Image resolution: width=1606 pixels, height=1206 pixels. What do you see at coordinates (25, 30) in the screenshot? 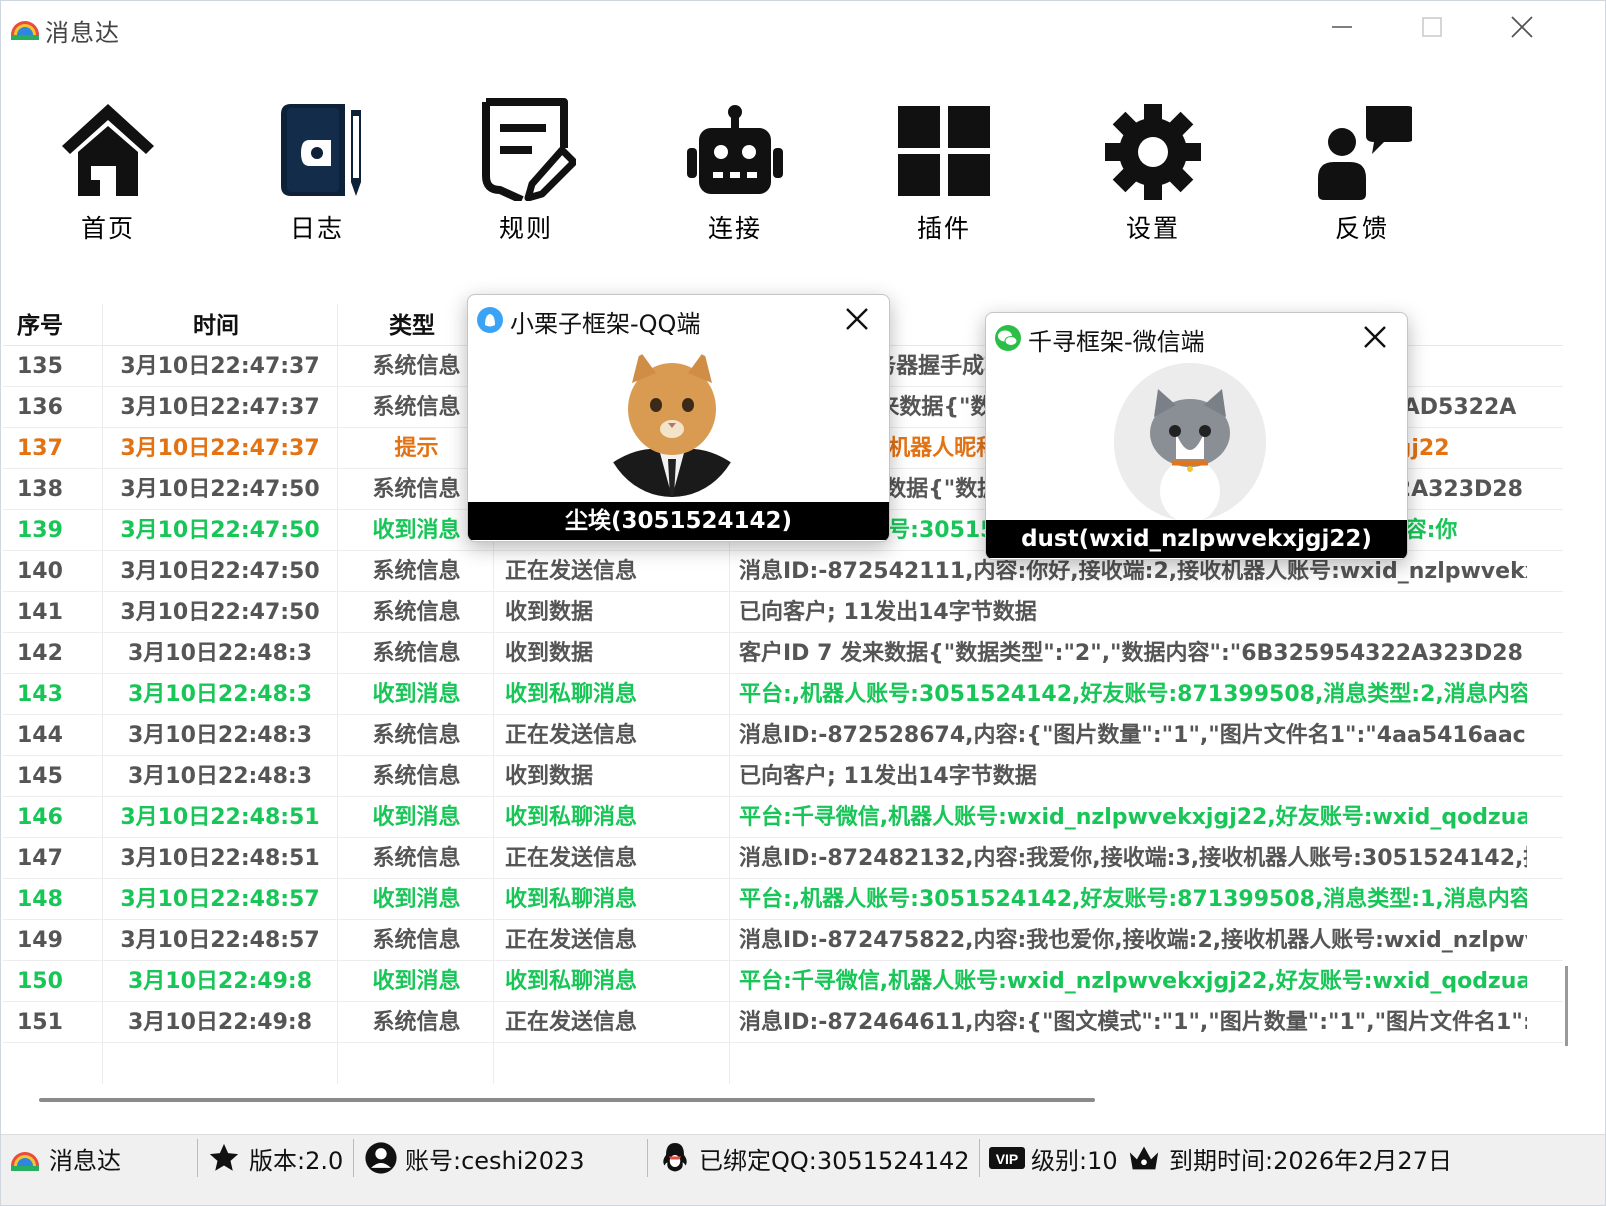
I see `app-logo-icon` at bounding box center [25, 30].